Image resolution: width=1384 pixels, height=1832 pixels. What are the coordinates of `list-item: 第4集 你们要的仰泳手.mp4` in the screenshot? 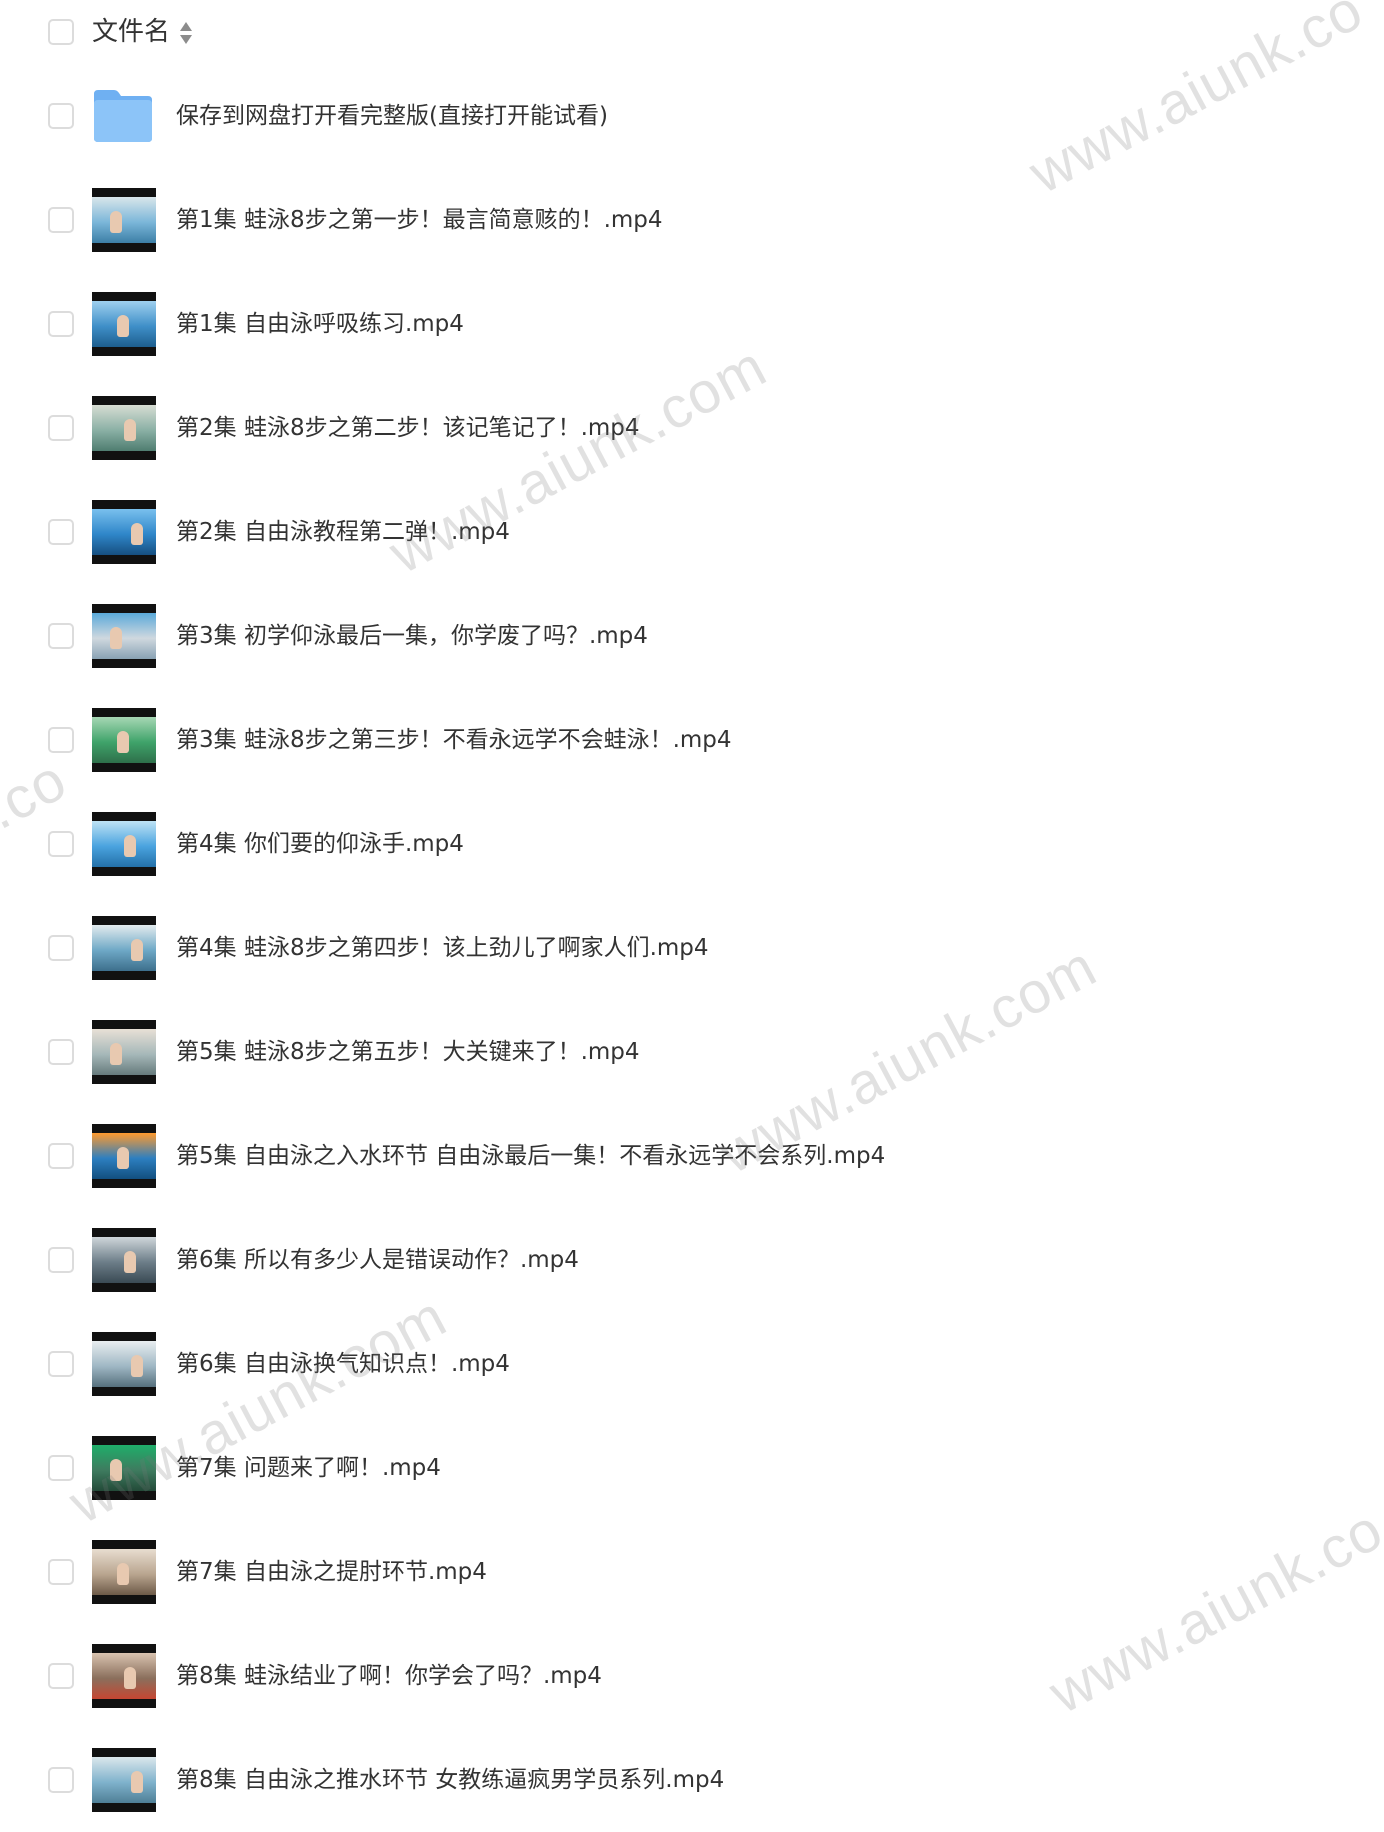 It's located at (692, 844).